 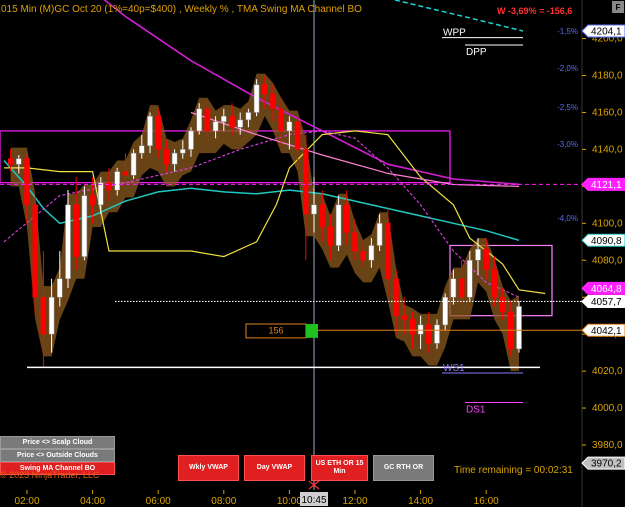 What do you see at coordinates (339, 468) in the screenshot?
I see `us-eth-or-button: US ETH OR 15 Min` at bounding box center [339, 468].